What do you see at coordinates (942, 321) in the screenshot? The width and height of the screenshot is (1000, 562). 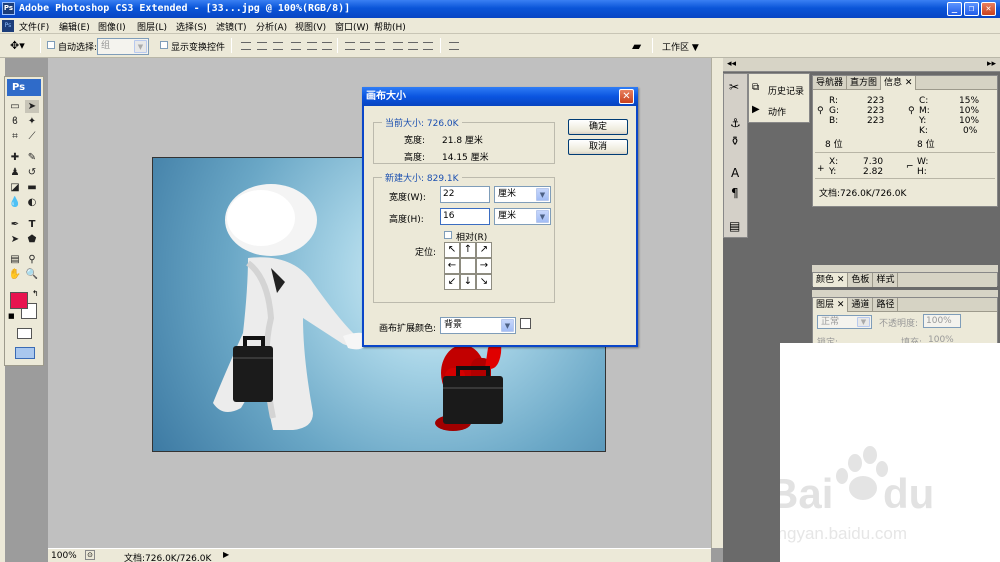 I see `opacity-field: 100%` at bounding box center [942, 321].